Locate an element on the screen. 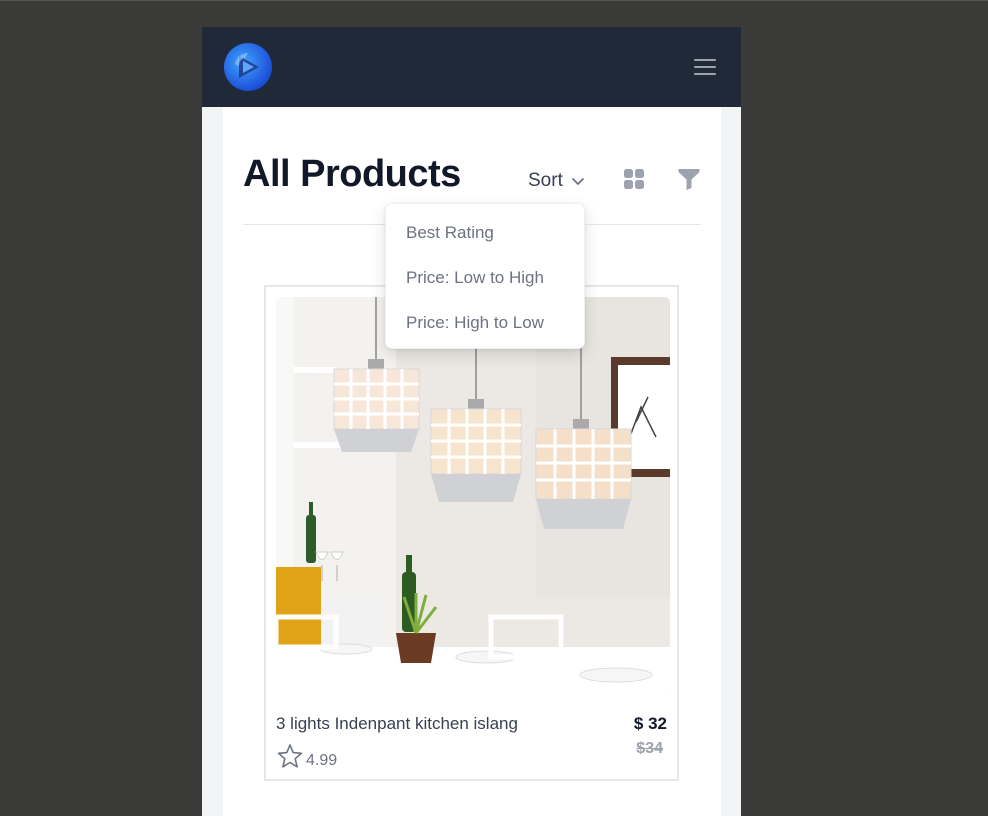  brand-logo-icon is located at coordinates (248, 67).